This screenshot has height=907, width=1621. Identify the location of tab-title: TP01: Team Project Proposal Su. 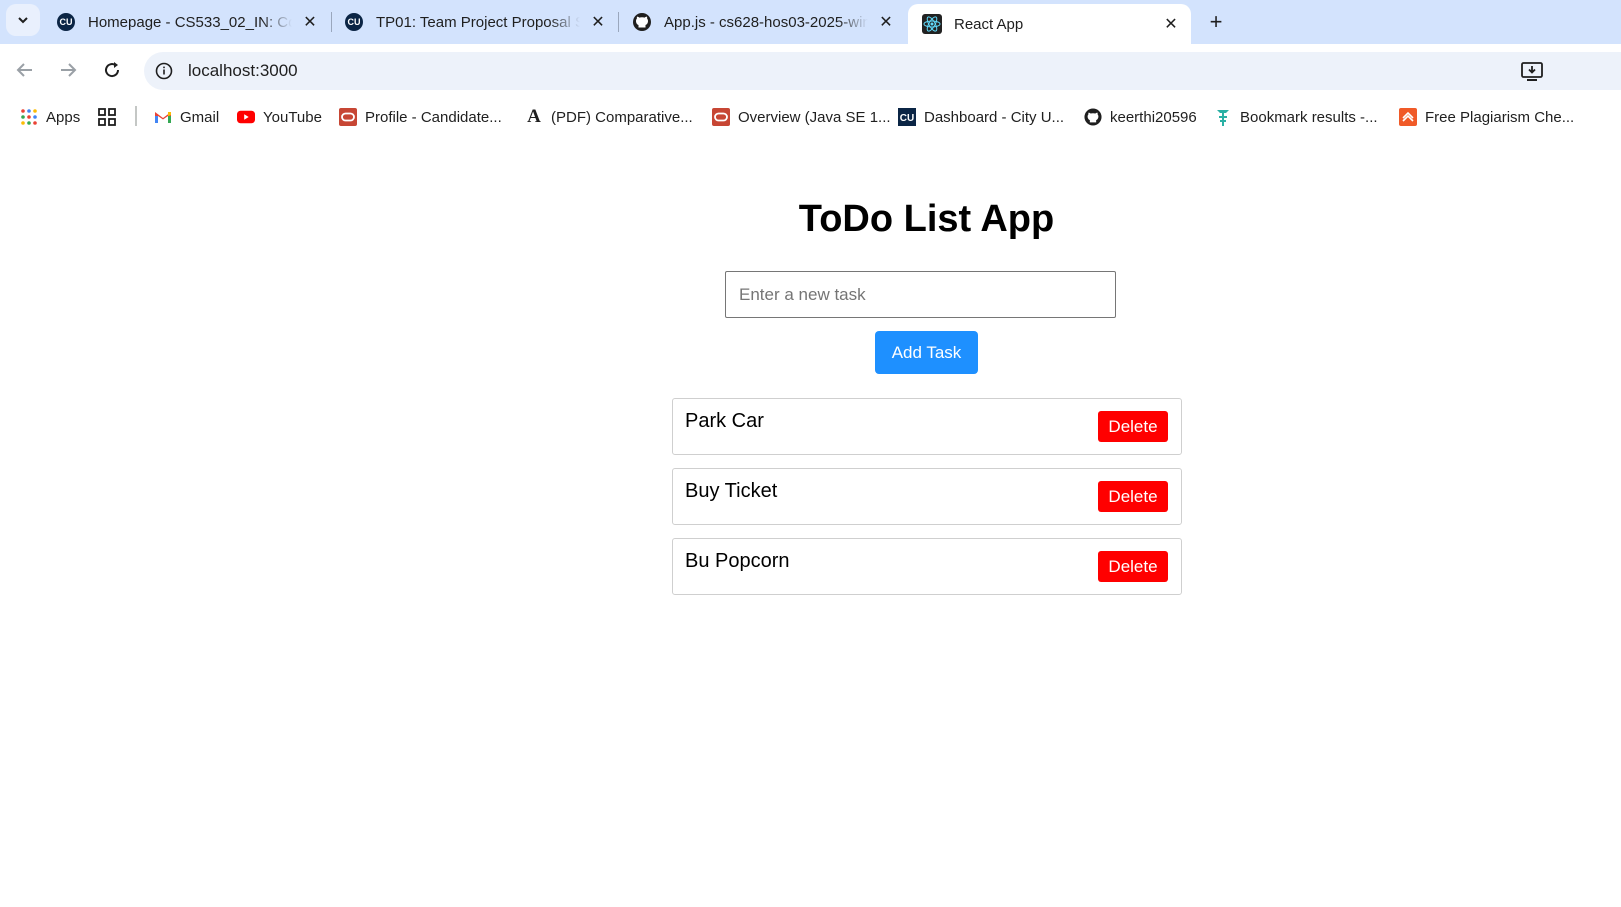
(478, 22).